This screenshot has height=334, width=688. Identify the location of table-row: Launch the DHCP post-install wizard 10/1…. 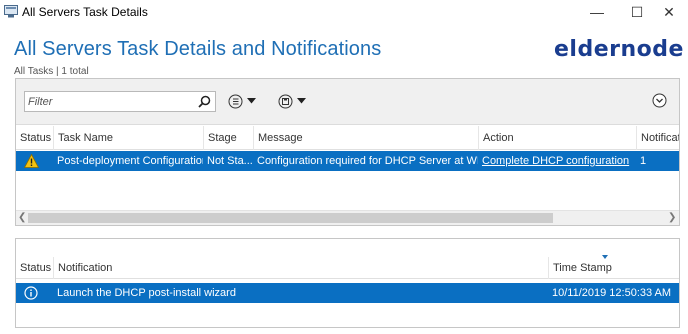
(347, 293).